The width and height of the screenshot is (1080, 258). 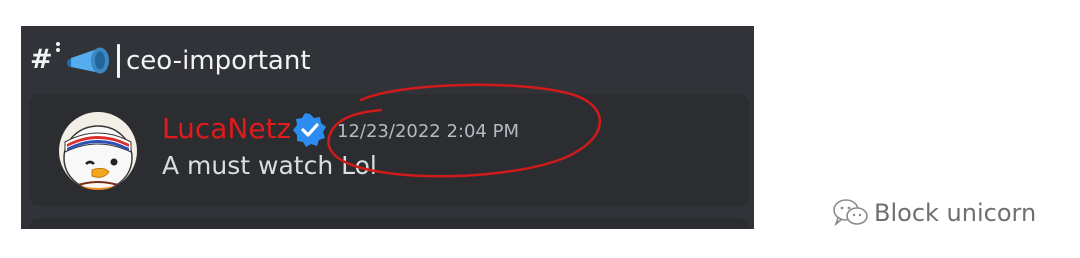 I want to click on message-content: A must watch Lol, so click(x=269, y=165).